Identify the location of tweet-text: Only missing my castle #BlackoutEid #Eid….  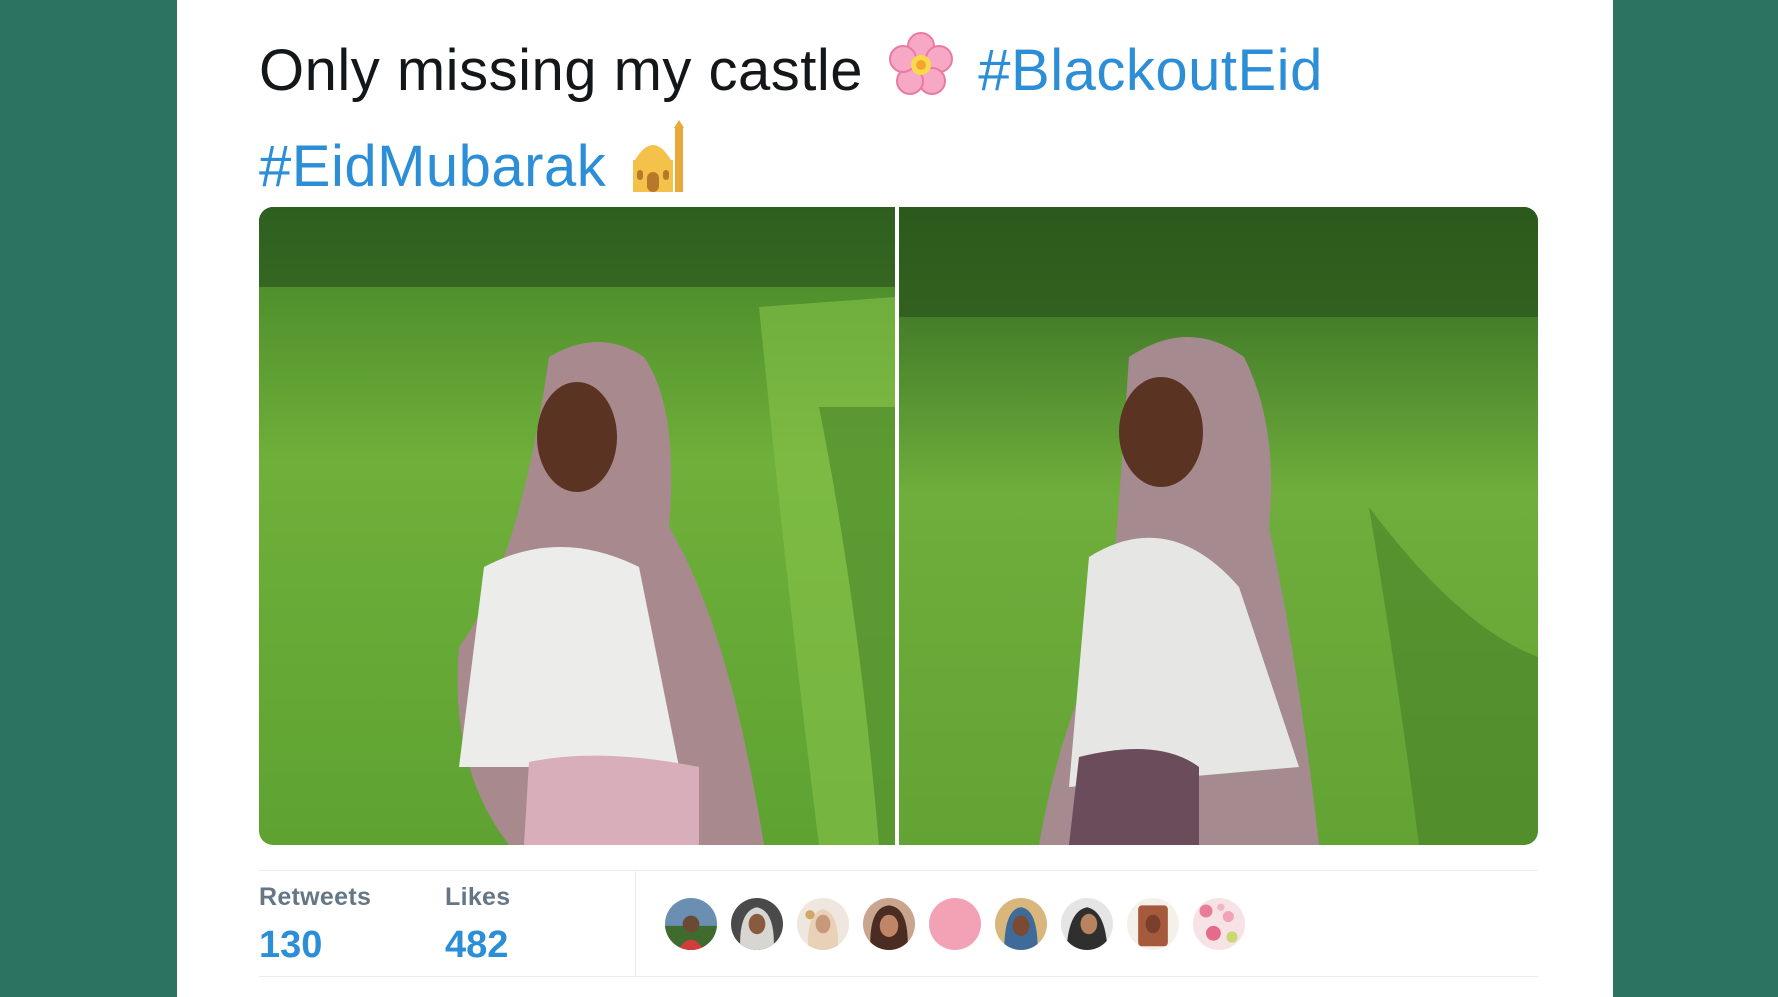
(909, 123).